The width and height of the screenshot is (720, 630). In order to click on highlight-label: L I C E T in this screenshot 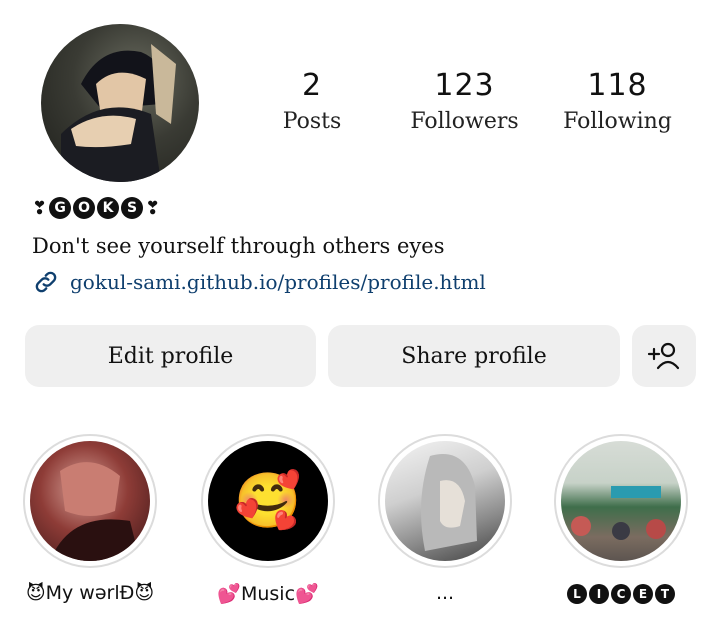, I will do `click(621, 593)`.